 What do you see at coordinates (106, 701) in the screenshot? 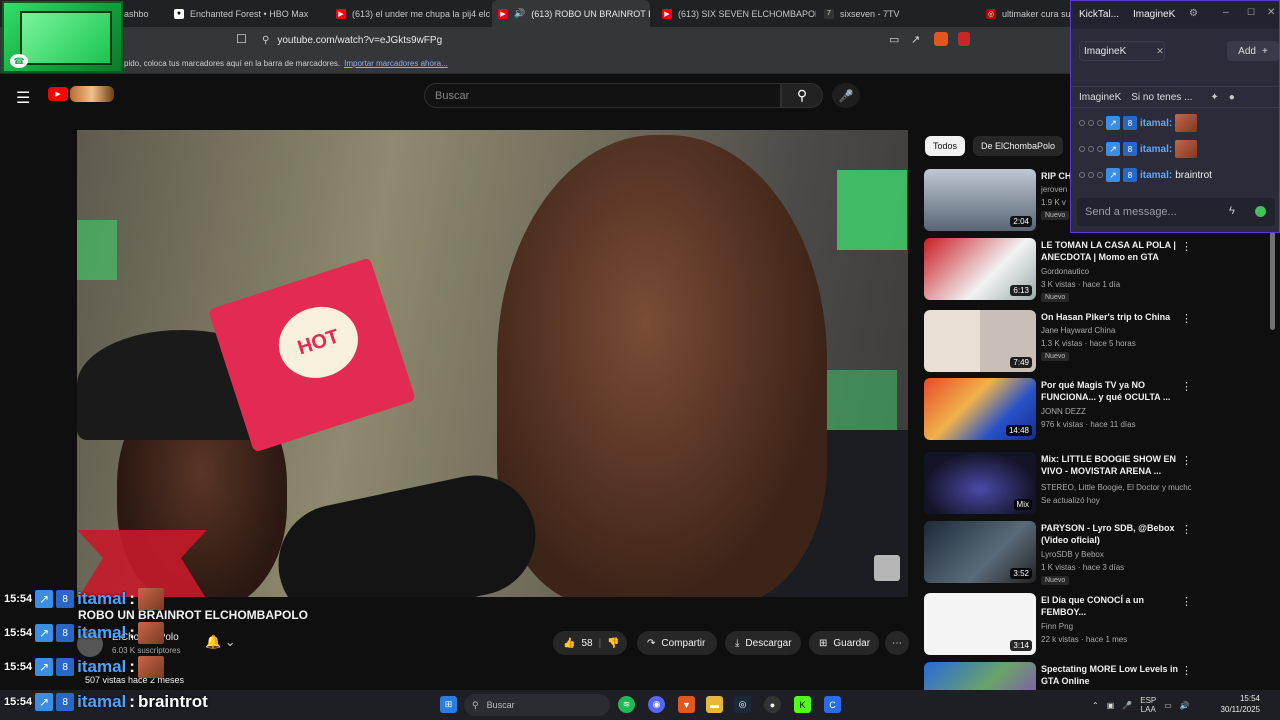
I see `overlay-chat-line: 15:54 ↗ 8 itamal: braintrot` at bounding box center [106, 701].